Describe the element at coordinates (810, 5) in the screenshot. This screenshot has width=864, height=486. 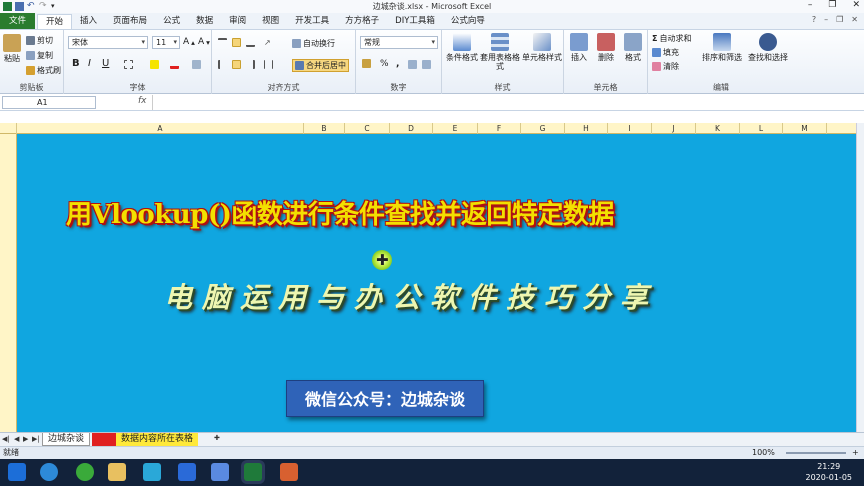
I see `minimize-icon: –` at that location.